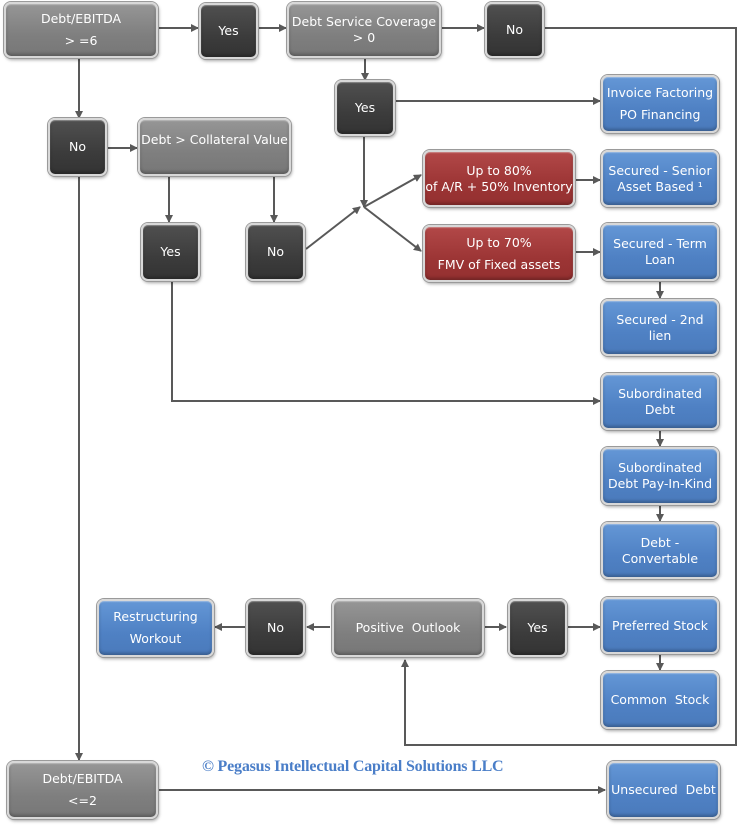 This screenshot has height=825, width=746. I want to click on node-label: Common Stock, so click(660, 699).